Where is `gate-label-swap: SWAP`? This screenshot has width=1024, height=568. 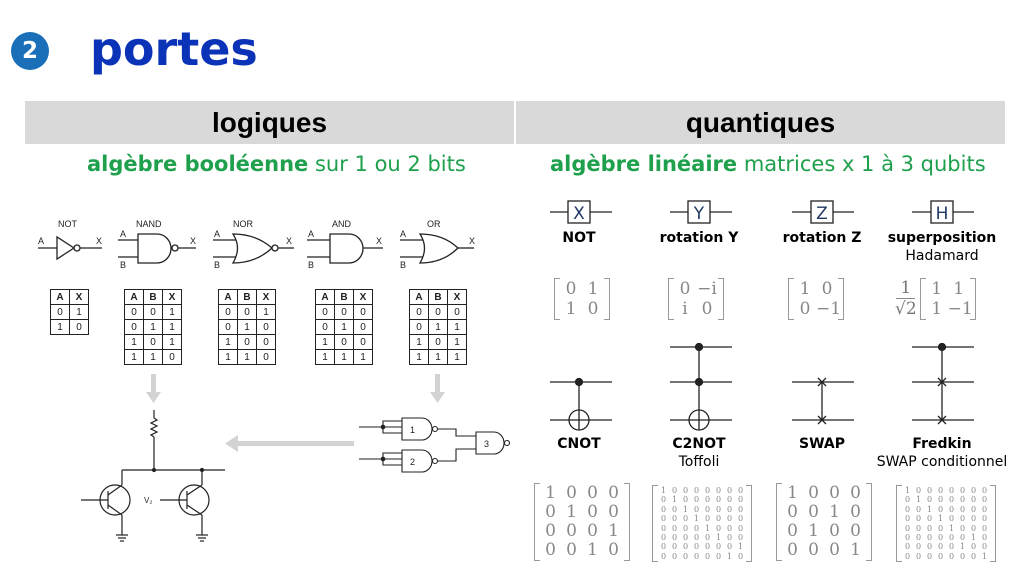 gate-label-swap: SWAP is located at coordinates (822, 444).